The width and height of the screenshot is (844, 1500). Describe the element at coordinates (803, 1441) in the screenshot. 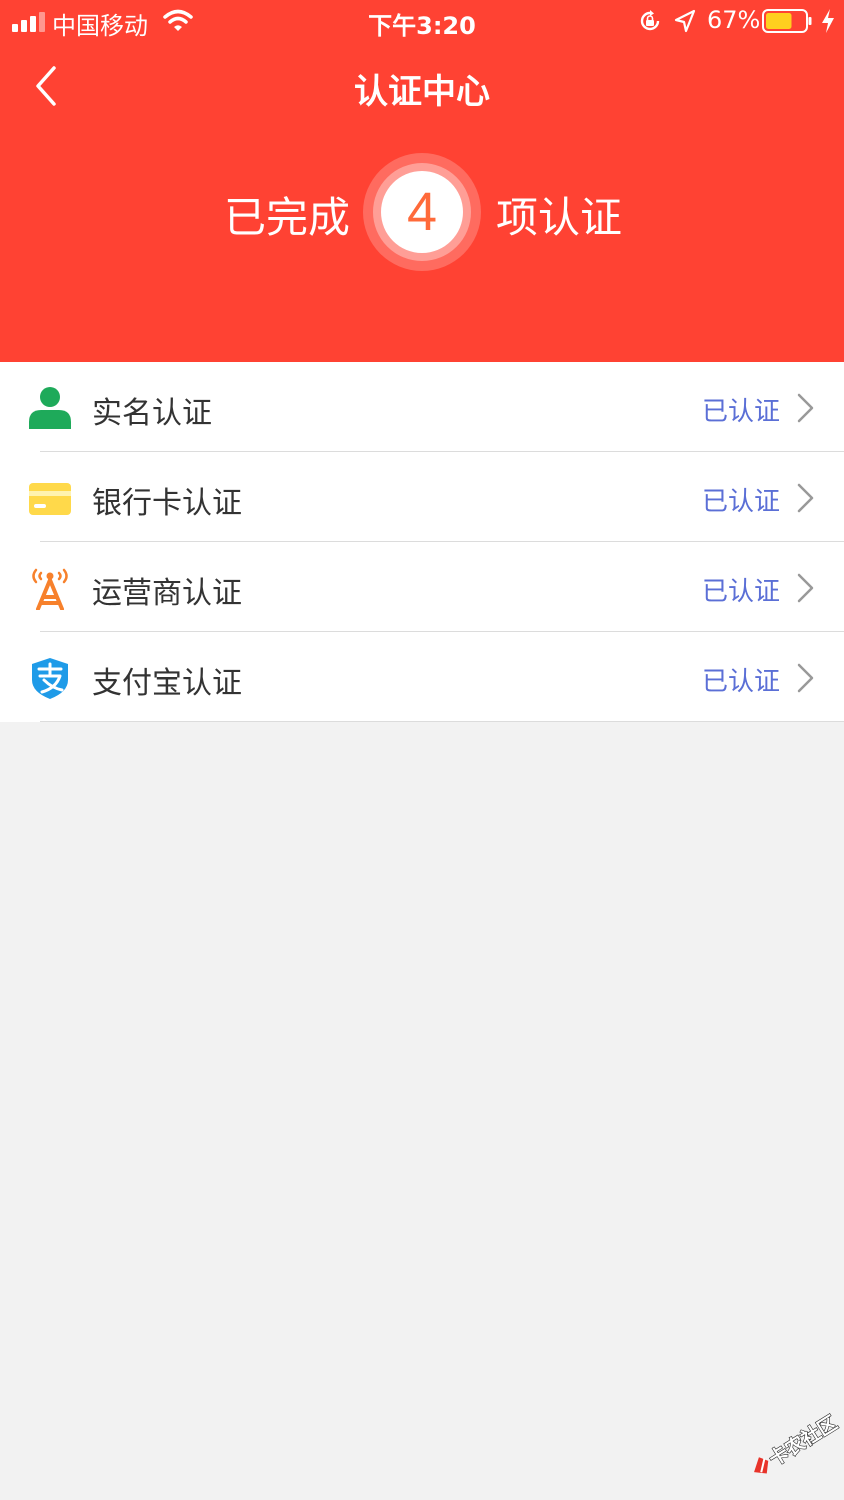

I see `watermark-text: 卡农社区` at that location.